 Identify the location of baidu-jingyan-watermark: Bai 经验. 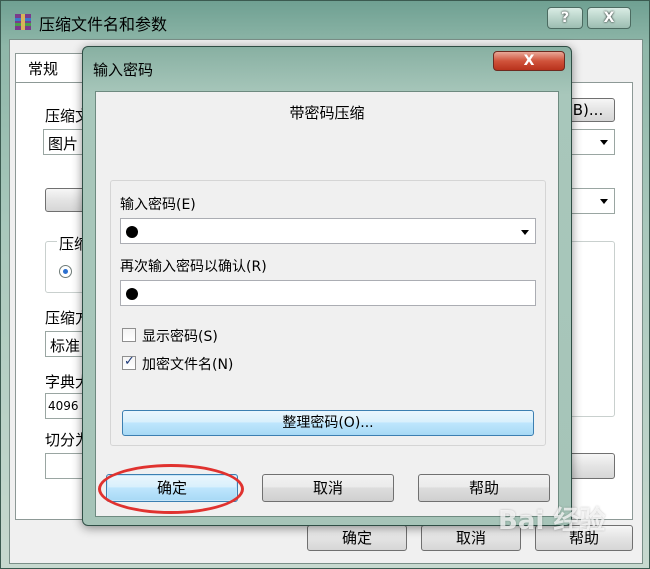
(552, 521).